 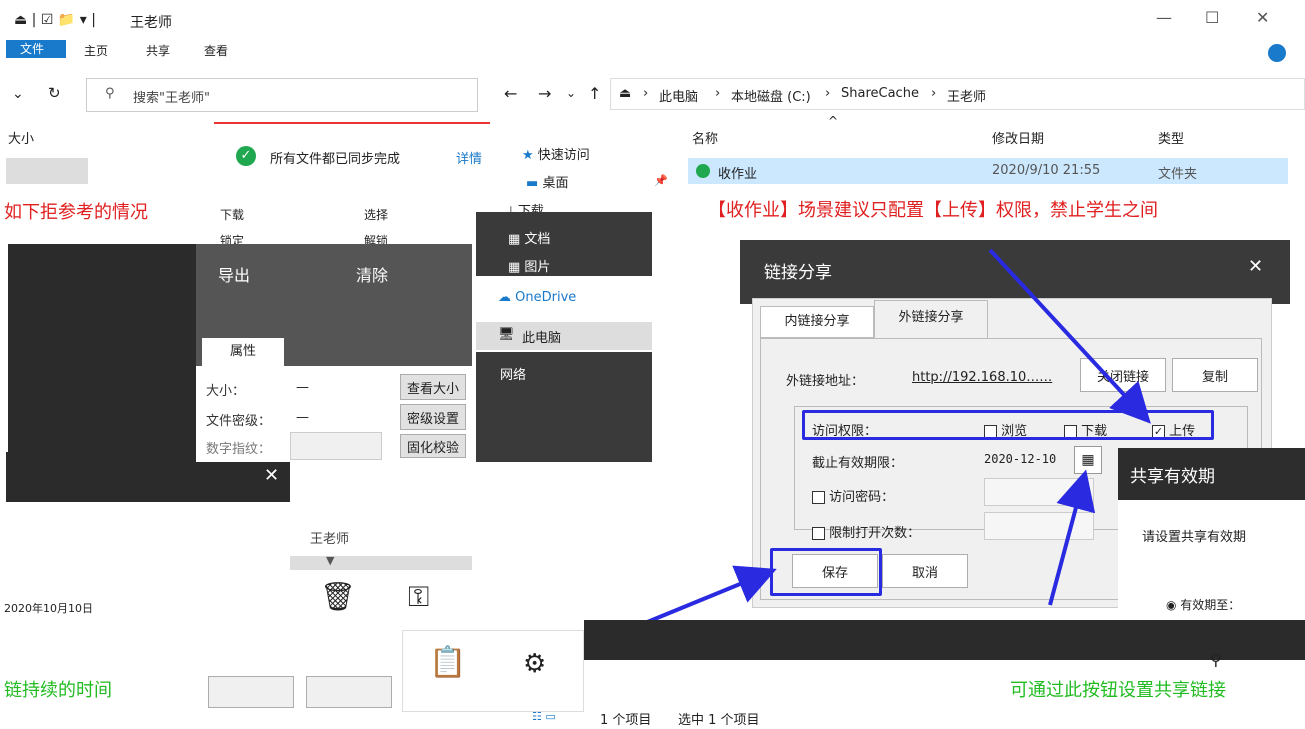 I want to click on validity-desc: 请设置共享有效期, so click(x=1194, y=537).